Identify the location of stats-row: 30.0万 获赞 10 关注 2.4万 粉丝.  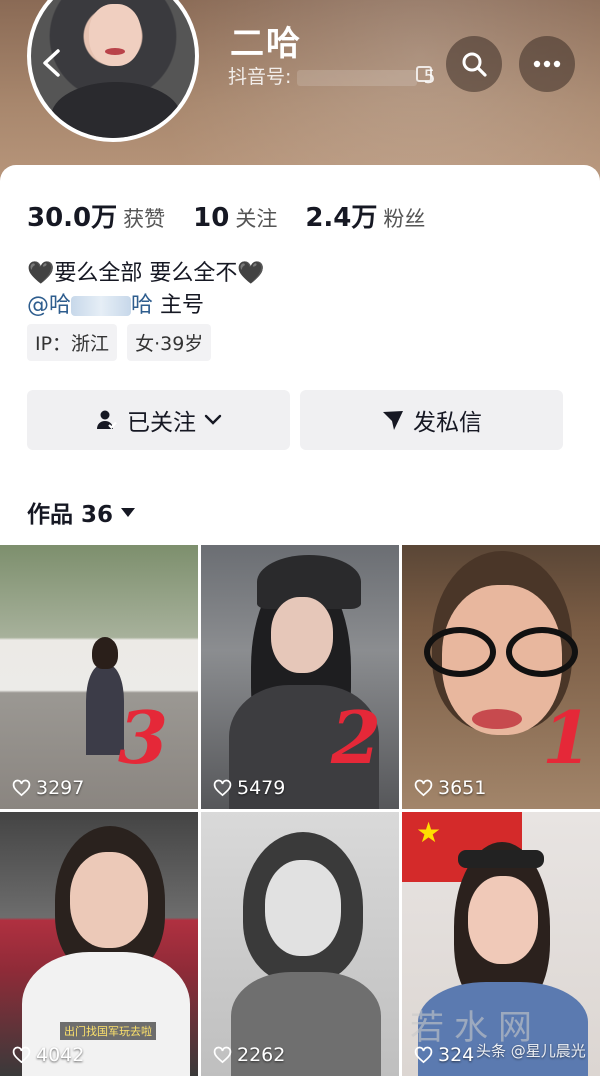
(240, 215).